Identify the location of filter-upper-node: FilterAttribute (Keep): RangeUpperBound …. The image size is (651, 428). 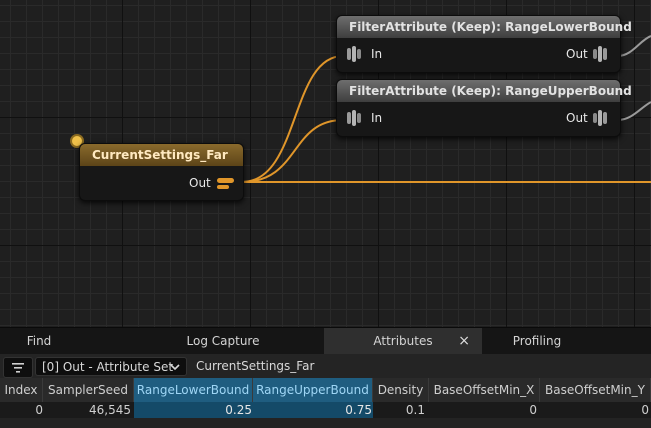
(484, 108).